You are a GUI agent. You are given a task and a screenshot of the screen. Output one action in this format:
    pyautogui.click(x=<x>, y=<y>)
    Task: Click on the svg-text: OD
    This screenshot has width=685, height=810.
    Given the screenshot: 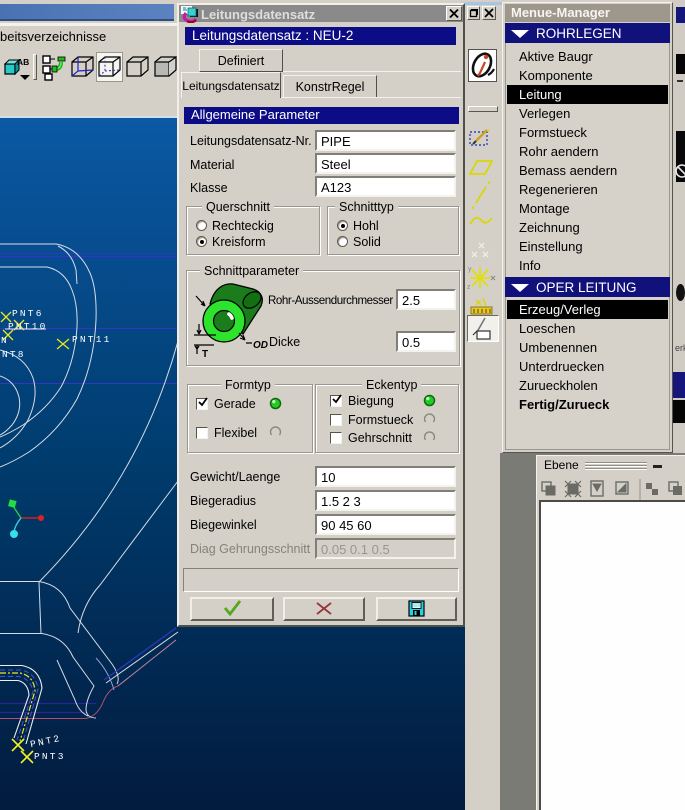 What is the action you would take?
    pyautogui.click(x=260, y=345)
    